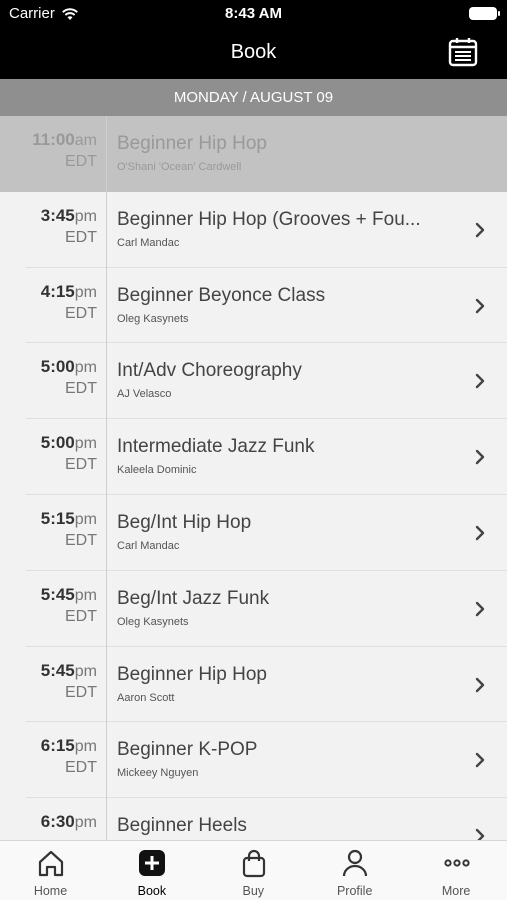 Image resolution: width=507 pixels, height=900 pixels. What do you see at coordinates (48, 302) in the screenshot?
I see `class-time: 4:15pm EDT` at bounding box center [48, 302].